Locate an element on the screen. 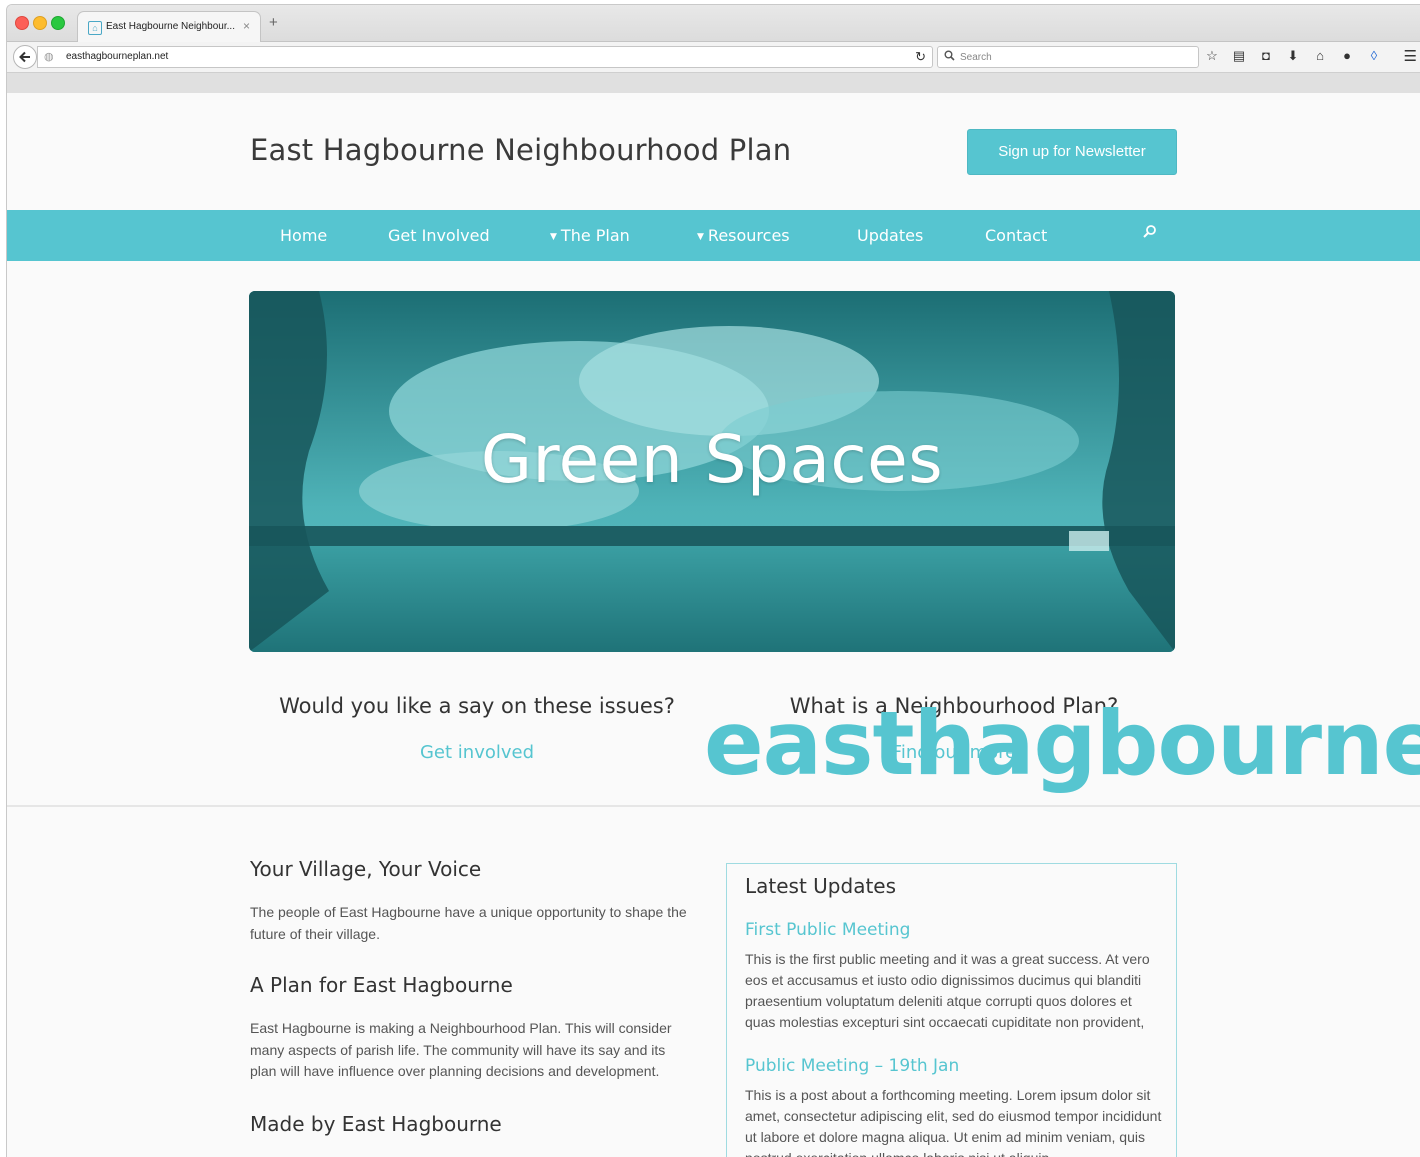 The height and width of the screenshot is (1157, 1420). heading-made-by: Made by East Hagbourne is located at coordinates (376, 1124).